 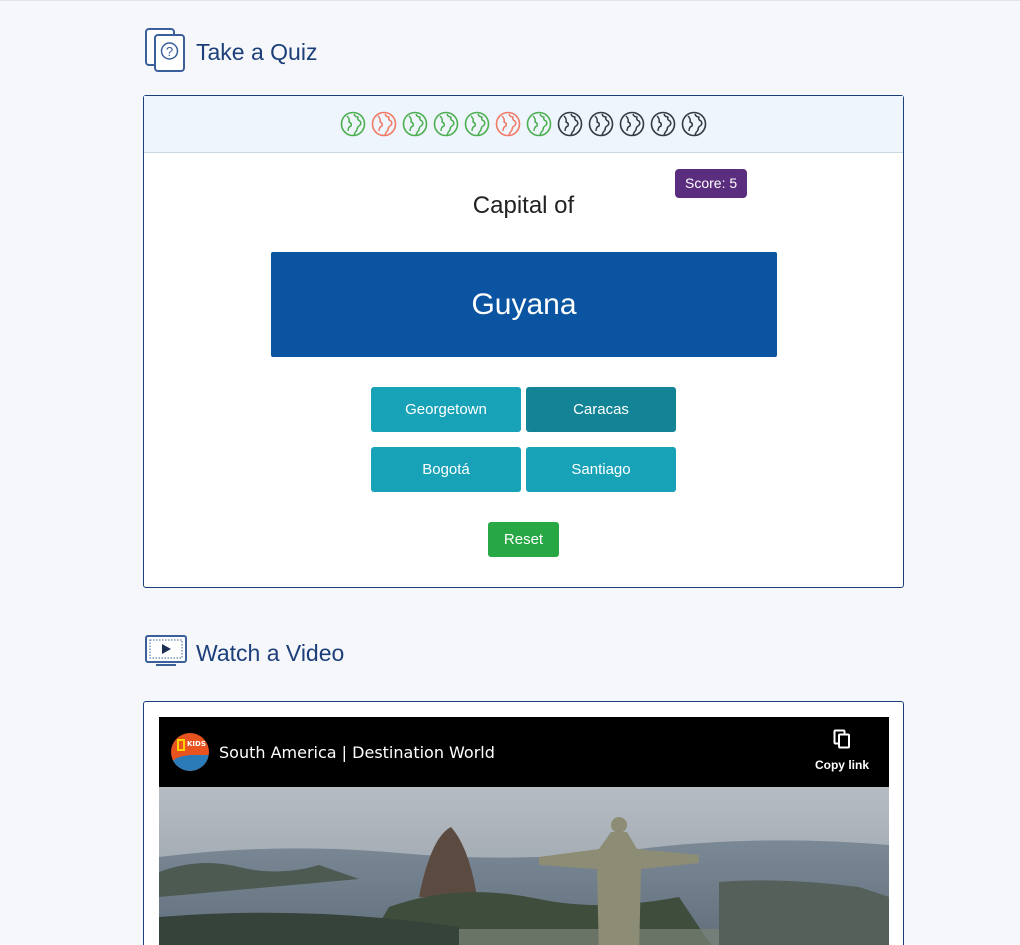 What do you see at coordinates (841, 765) in the screenshot?
I see `copy-link-label: Copy link` at bounding box center [841, 765].